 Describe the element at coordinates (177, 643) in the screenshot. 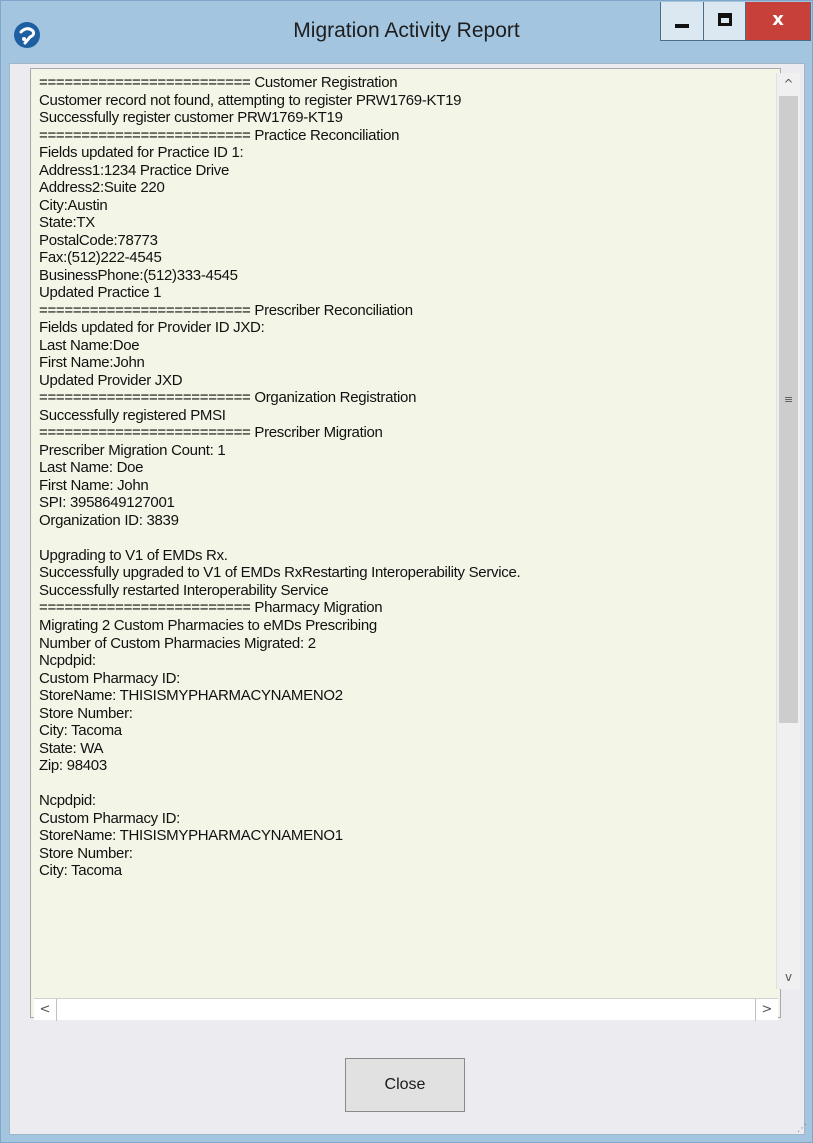

I see `log-line: Number of Custom Pharmacies Migrated: 2` at that location.